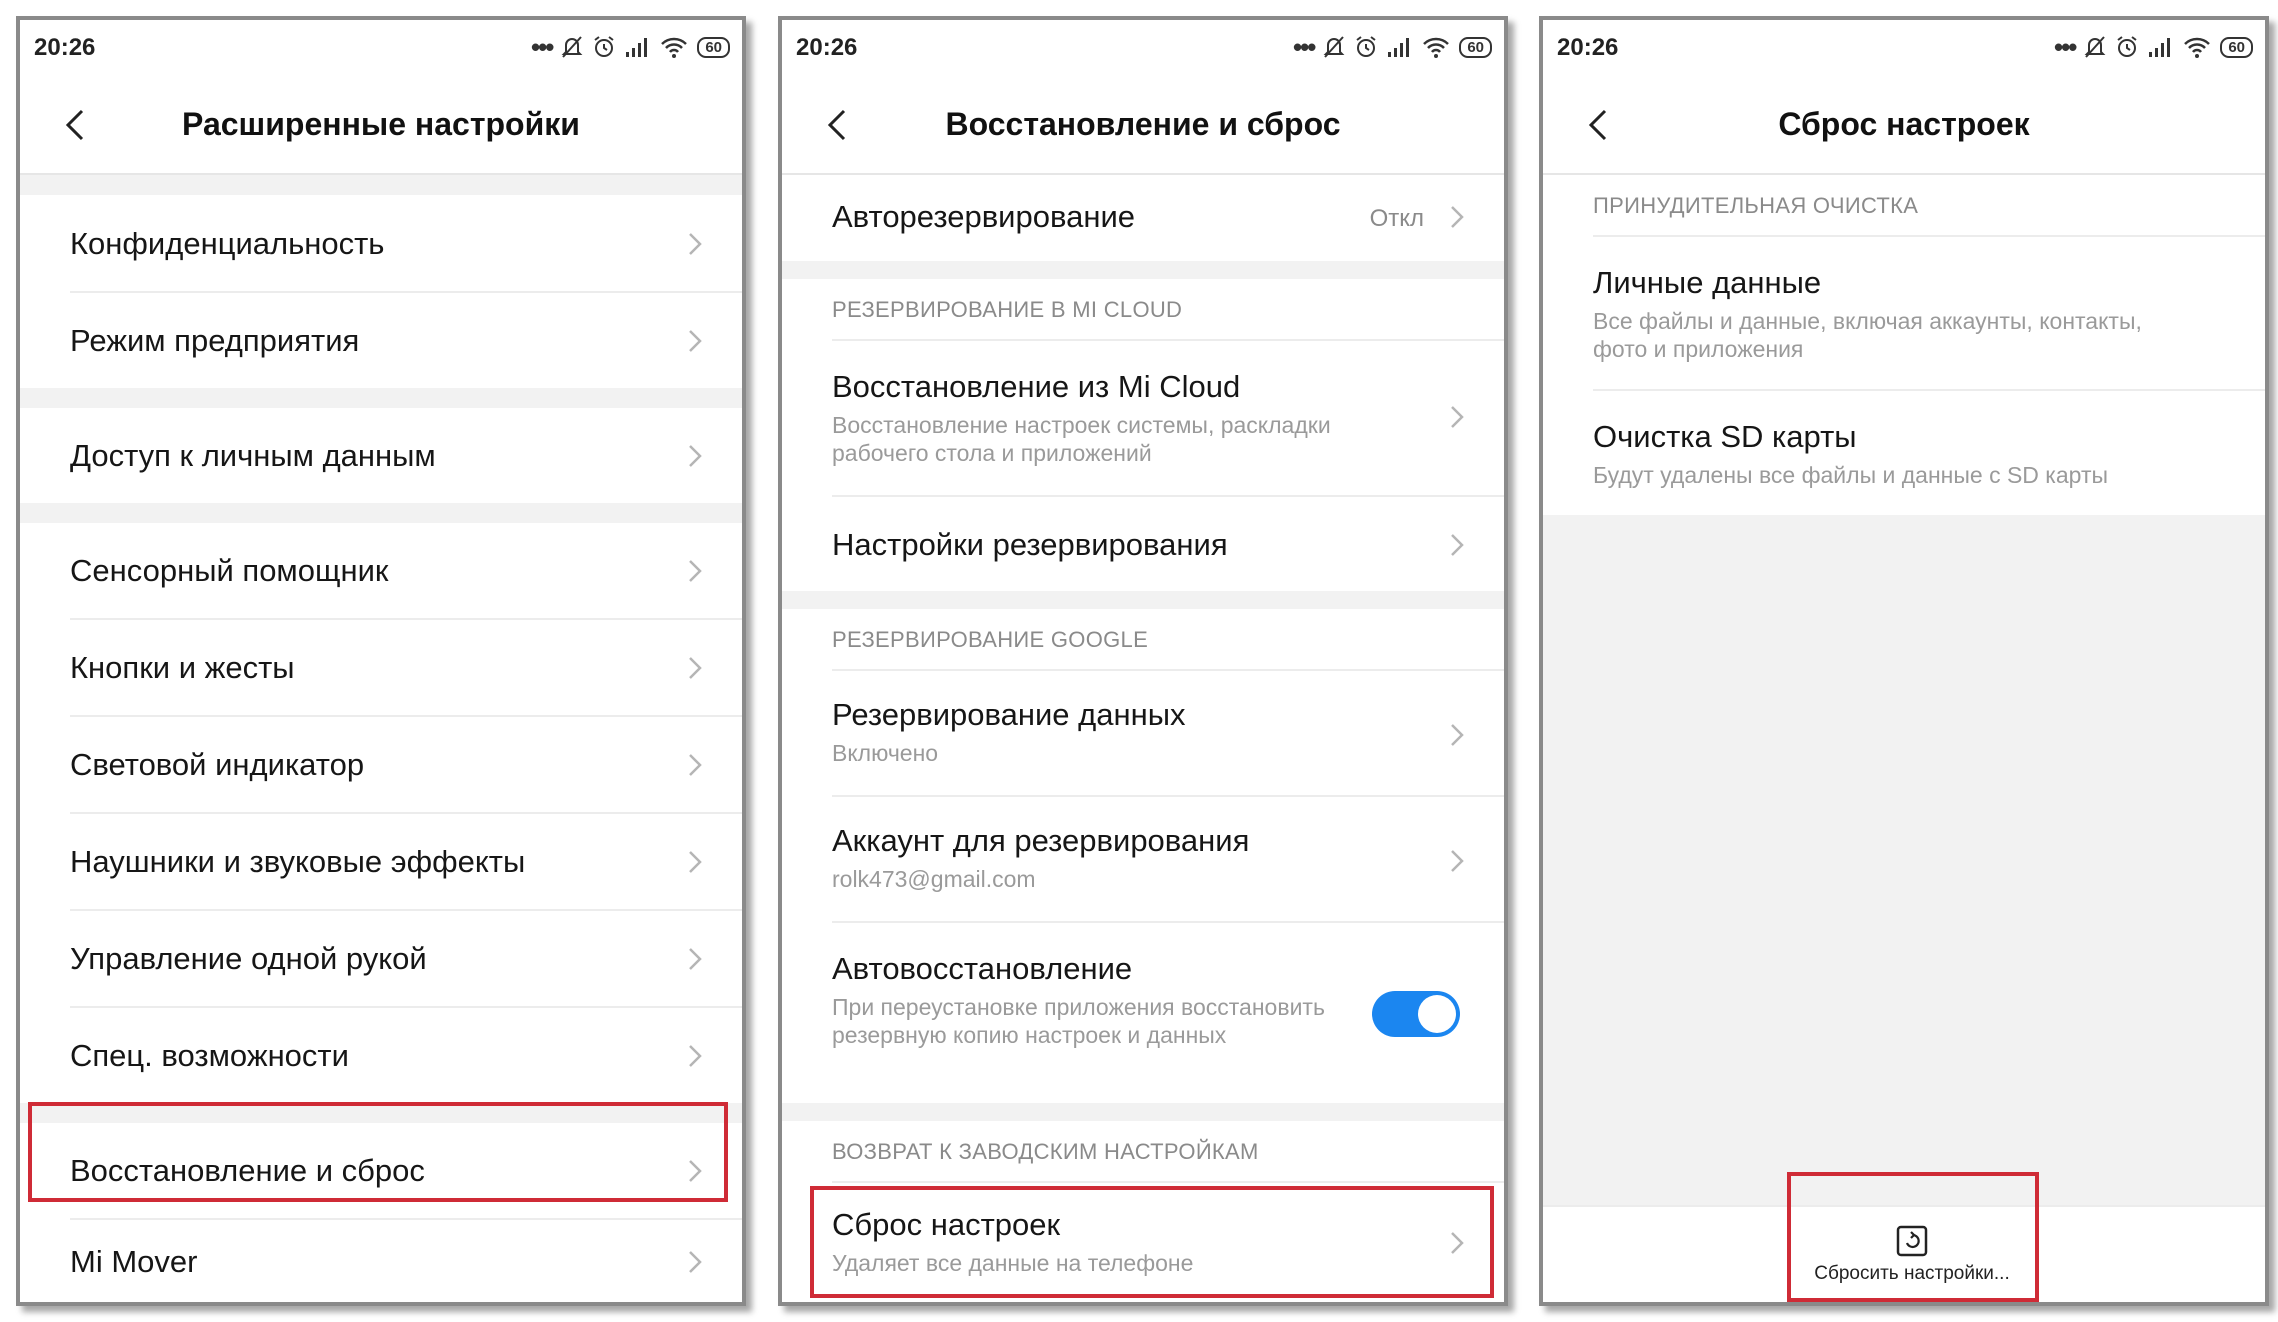 The image size is (2278, 1322). Describe the element at coordinates (885, 753) in the screenshot. I see `list-item-subtitle: Включено` at that location.